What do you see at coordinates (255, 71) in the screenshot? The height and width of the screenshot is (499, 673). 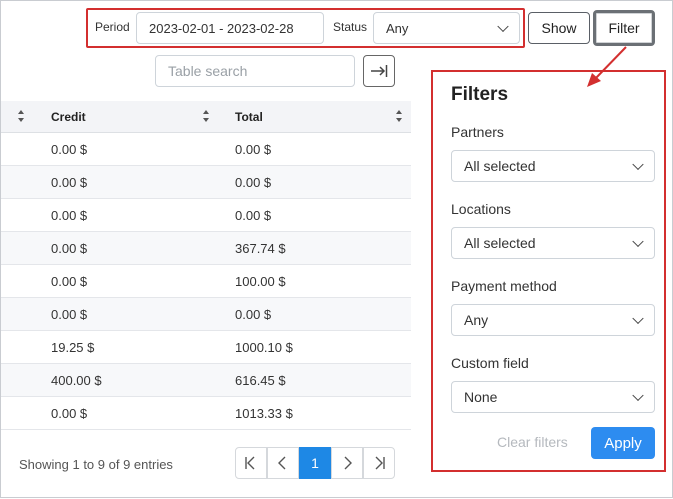 I see `table-search-input: Table search` at bounding box center [255, 71].